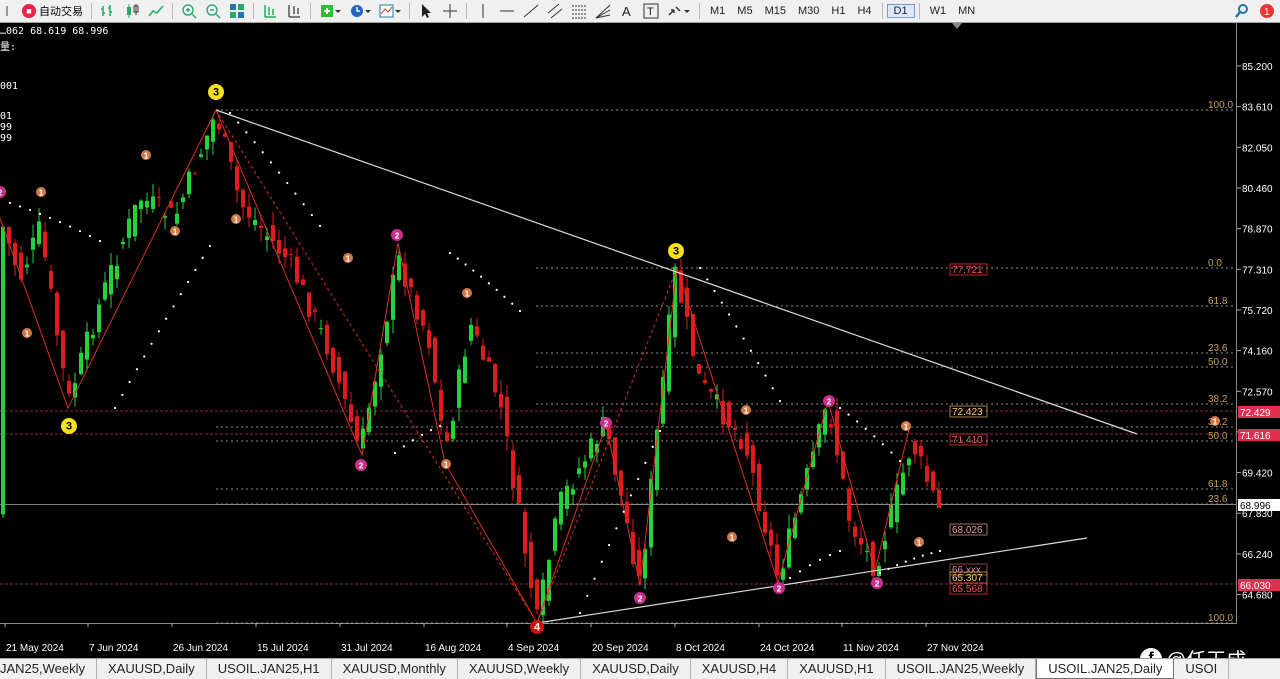  Describe the element at coordinates (744, 11) in the screenshot. I see `timeframe-m5: M5` at that location.